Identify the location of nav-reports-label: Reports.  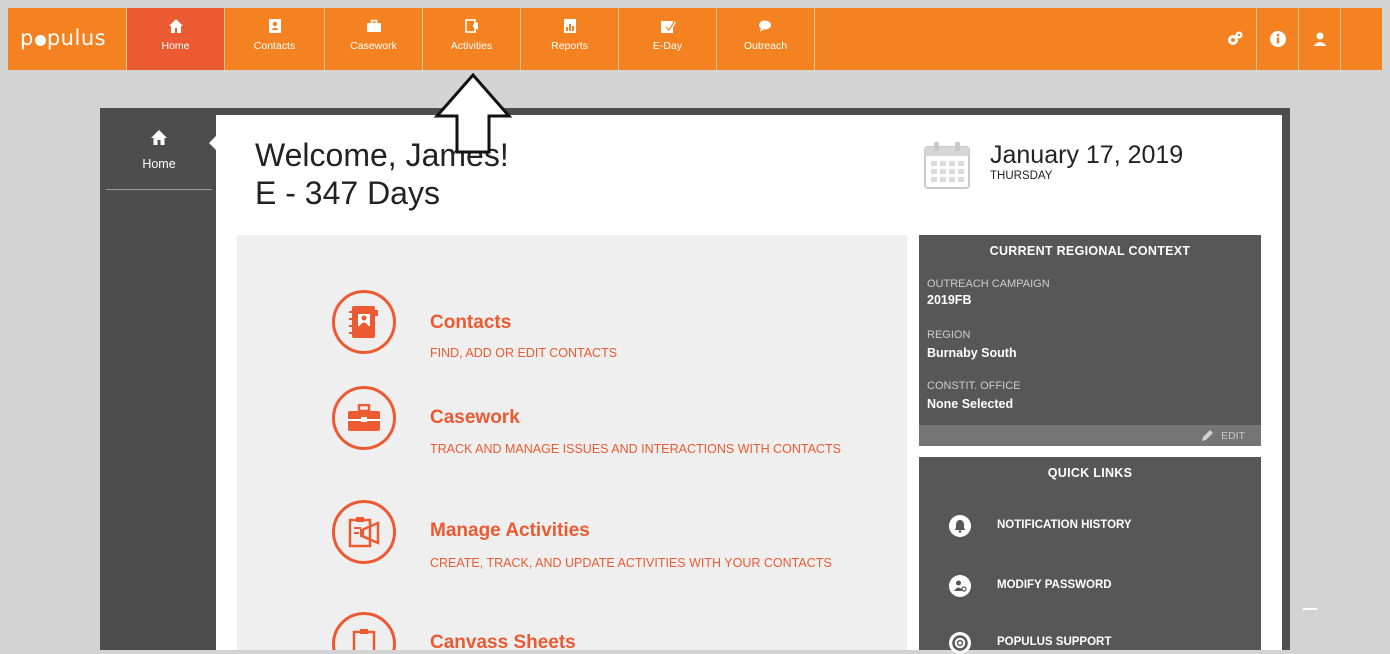
(569, 46).